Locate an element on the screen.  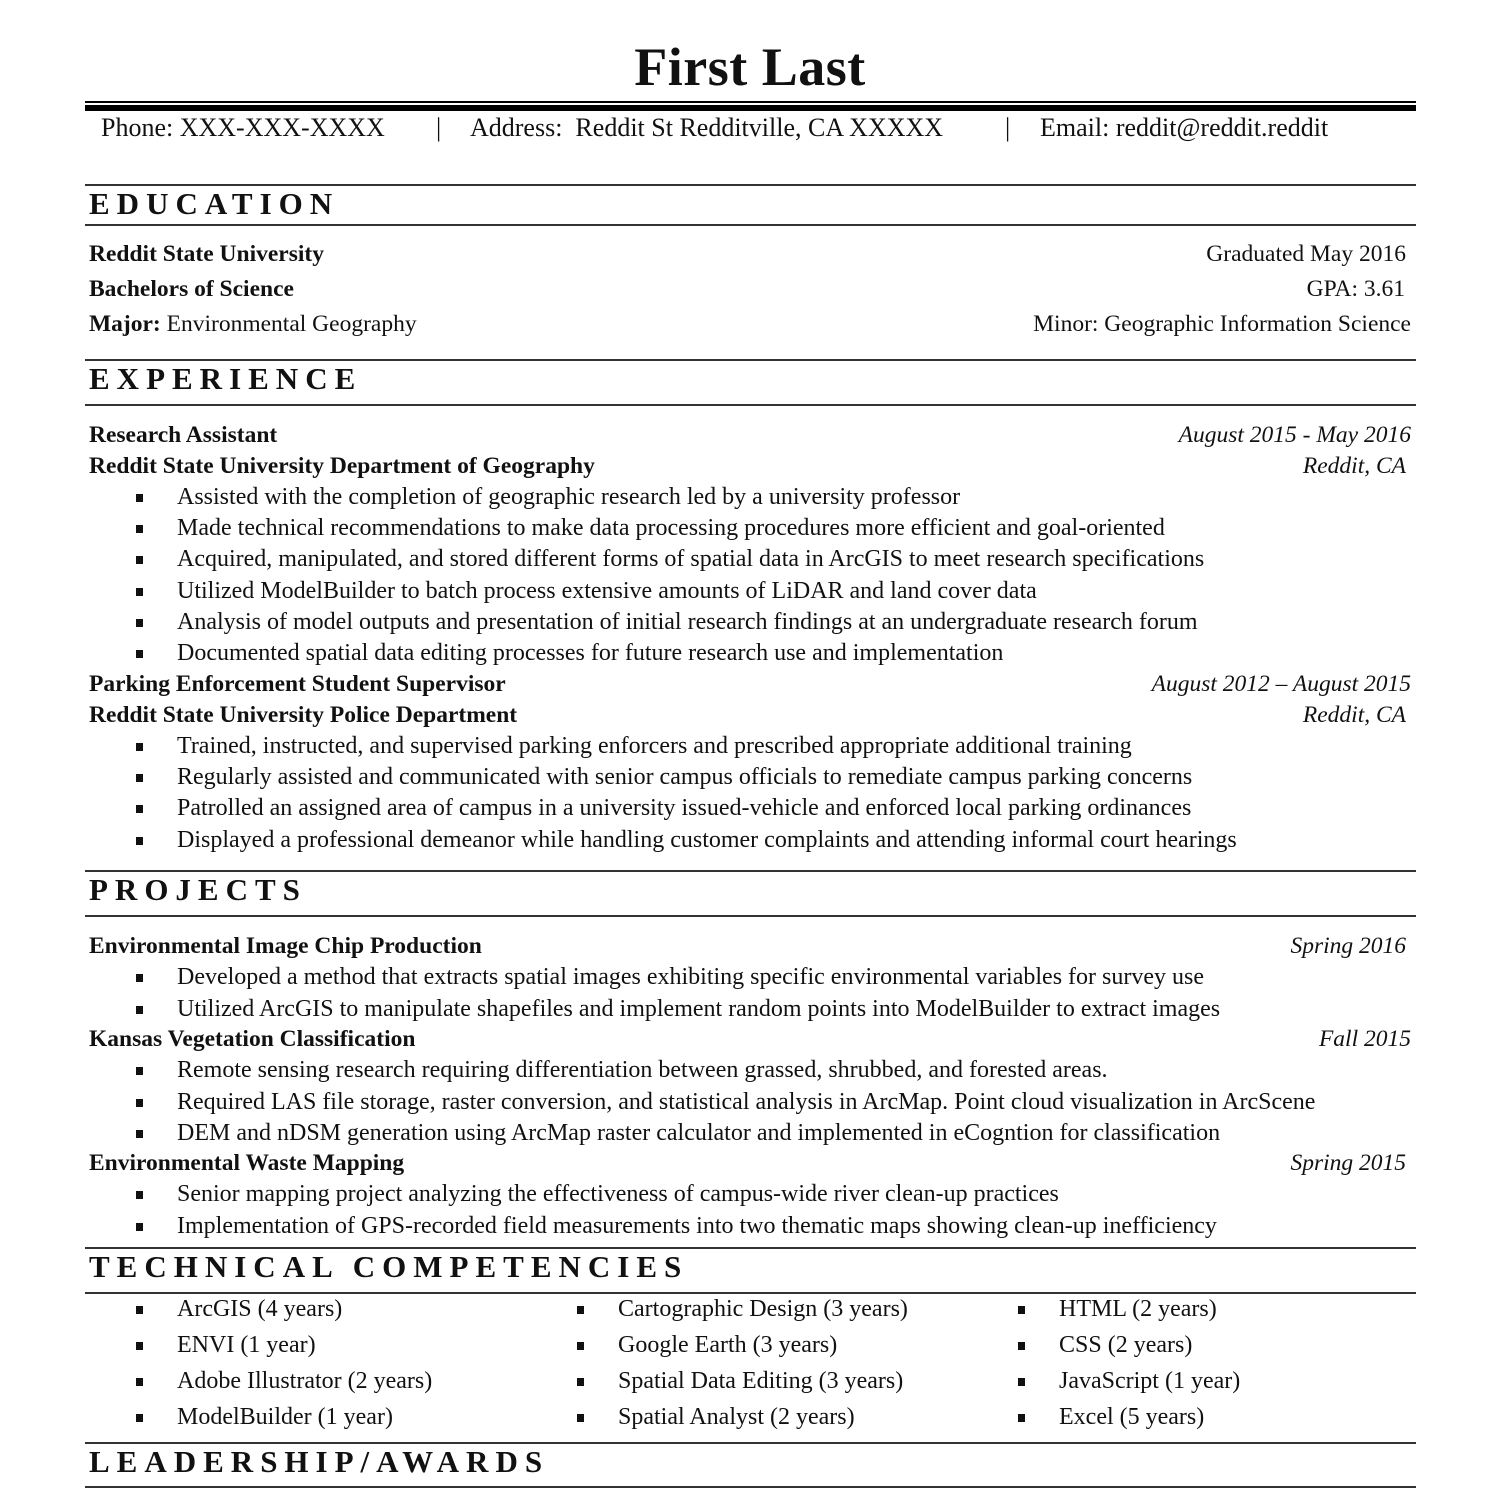
contact-phone: Phone: XXX-XXX-XXXX is located at coordinates (243, 127).